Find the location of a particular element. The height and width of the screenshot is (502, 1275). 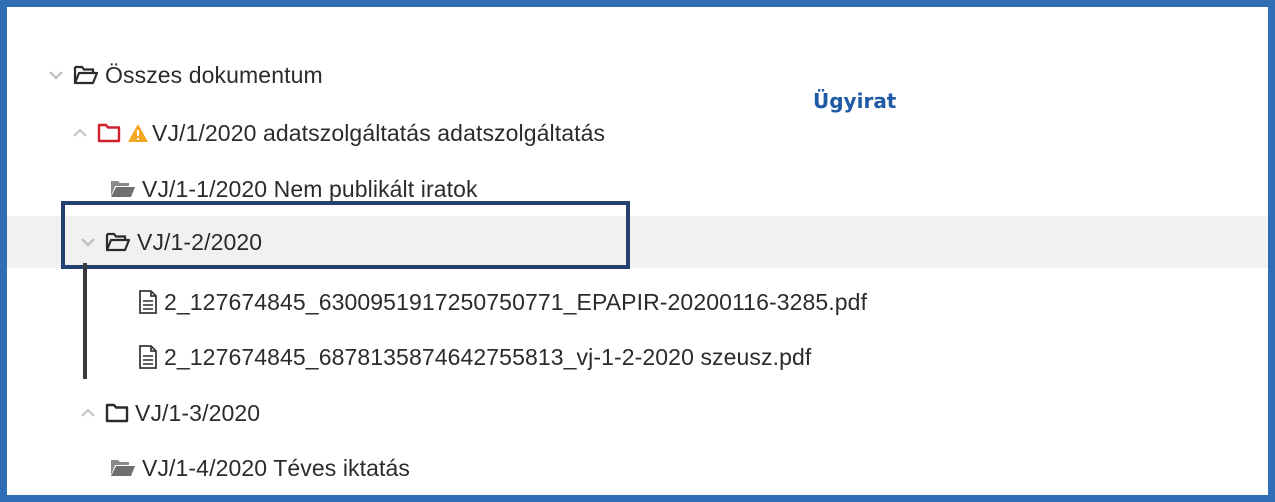

folder-open-icon is located at coordinates (86, 75).